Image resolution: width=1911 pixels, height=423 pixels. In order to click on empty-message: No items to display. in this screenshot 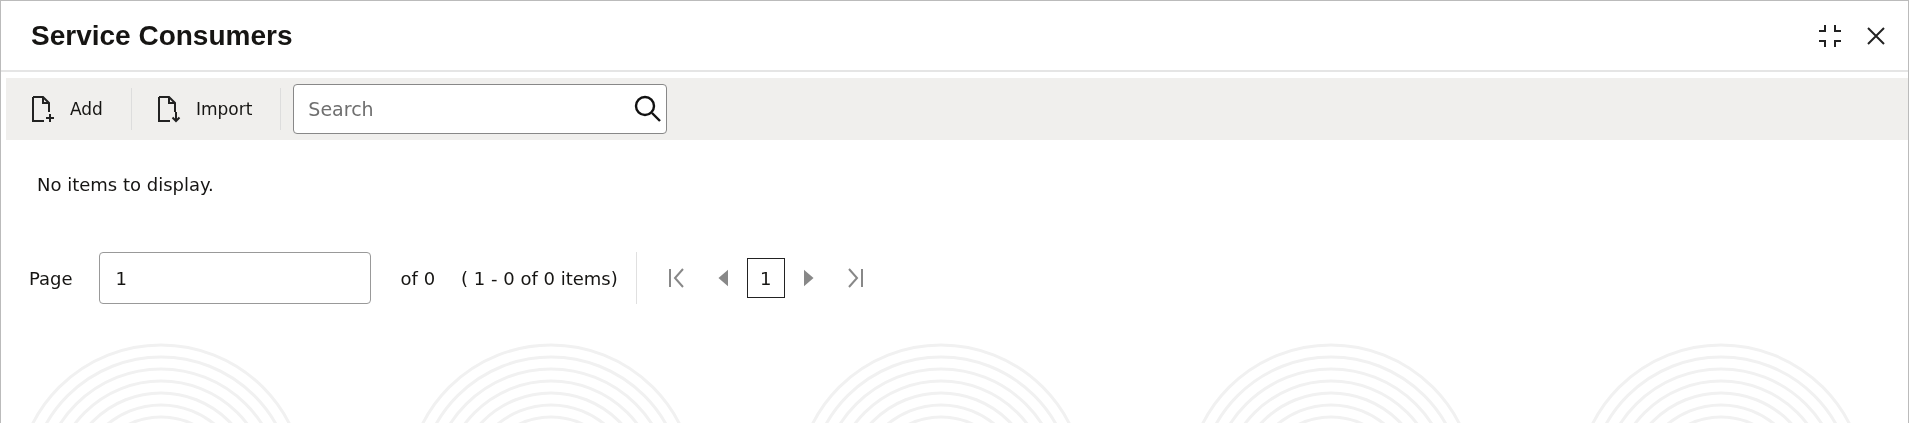, I will do `click(125, 185)`.